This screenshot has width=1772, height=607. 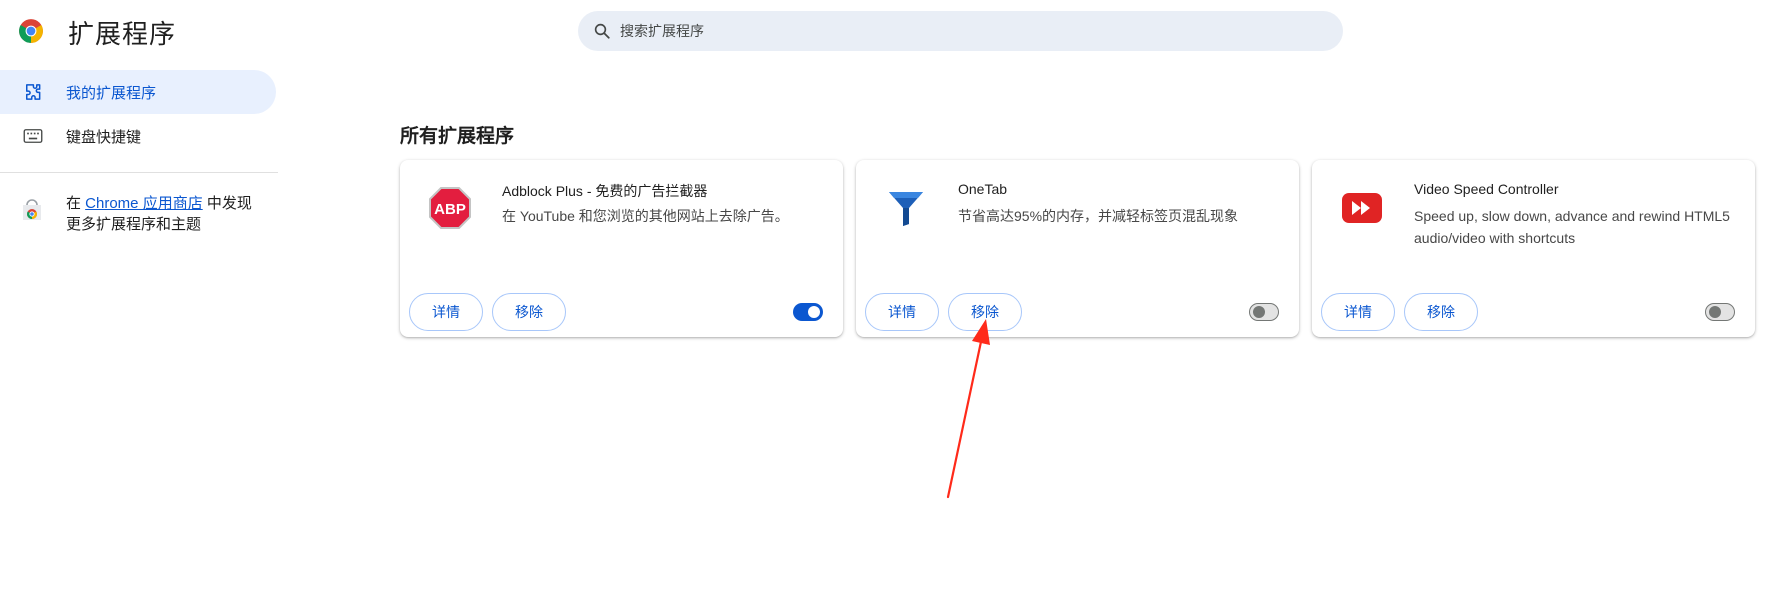 I want to click on web-store-promo-text: 在 Chrome 应用商店 中发现更多扩展程序和主题, so click(x=159, y=214).